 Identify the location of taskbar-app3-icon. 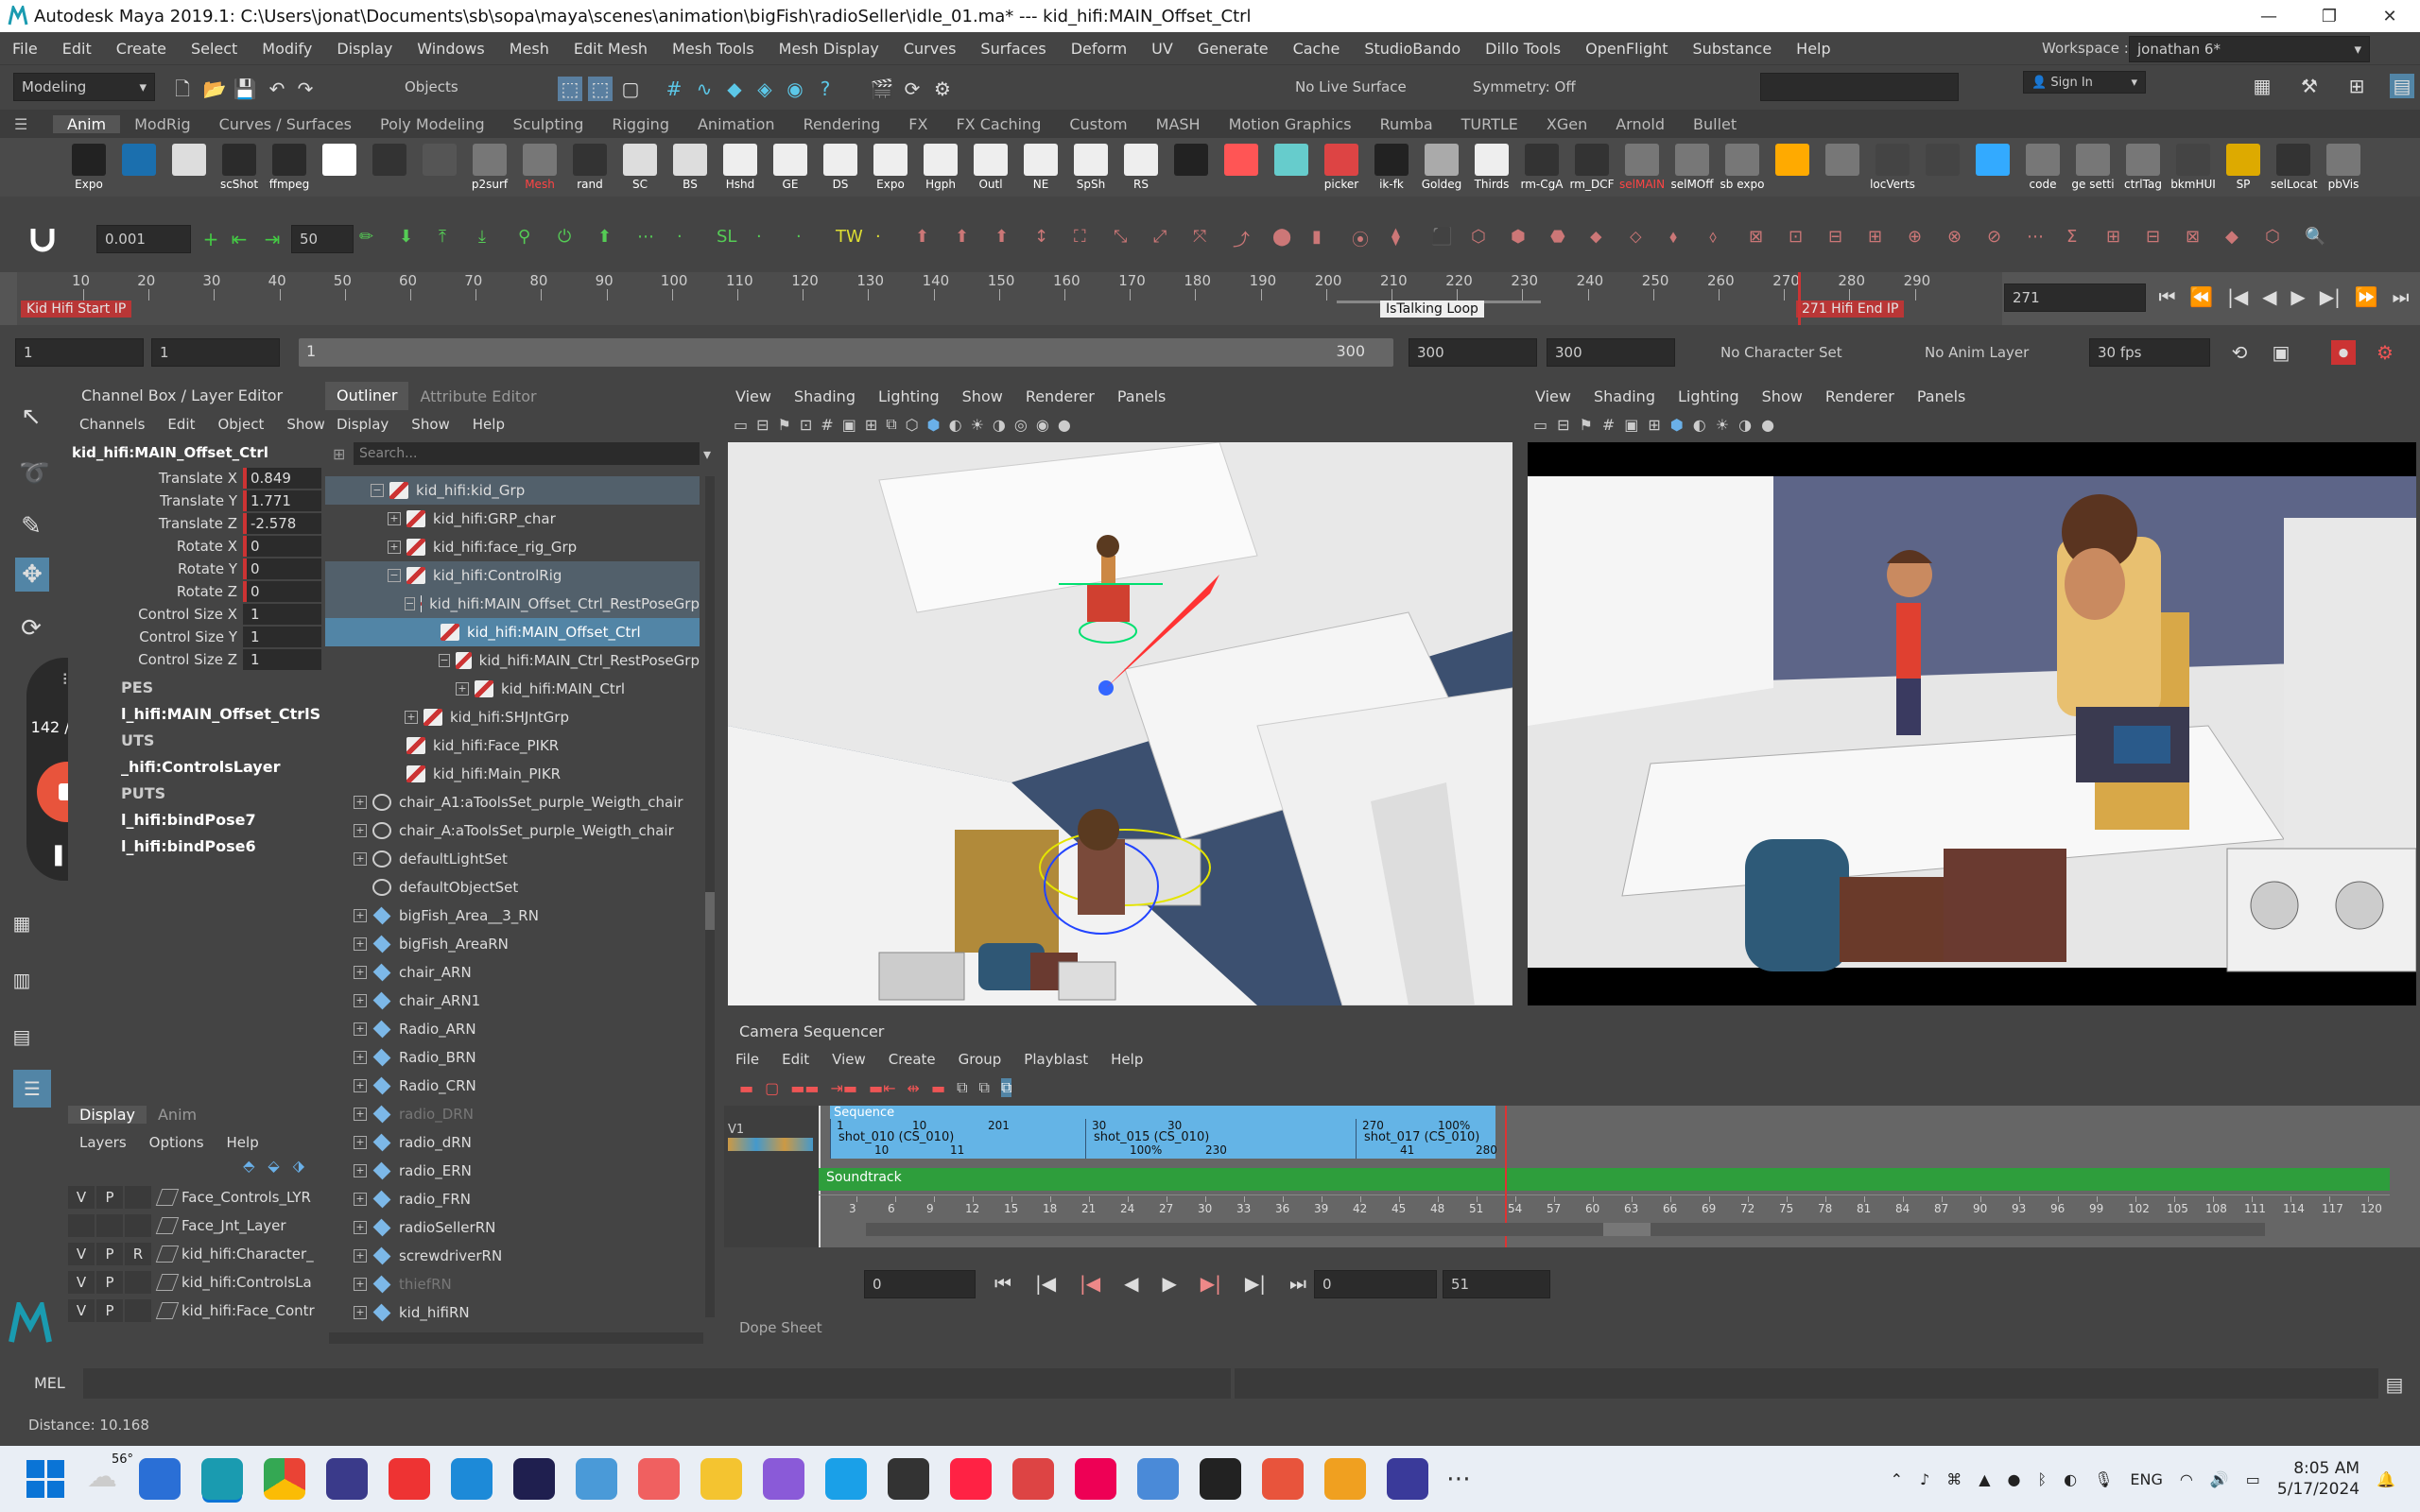
(347, 1479).